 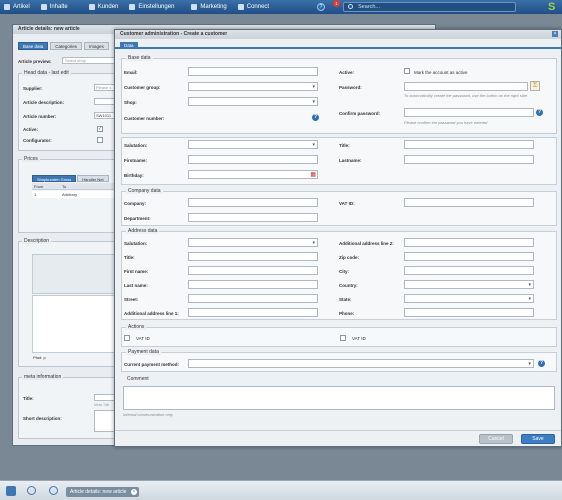 I want to click on notification-badge: 1, so click(x=336, y=3).